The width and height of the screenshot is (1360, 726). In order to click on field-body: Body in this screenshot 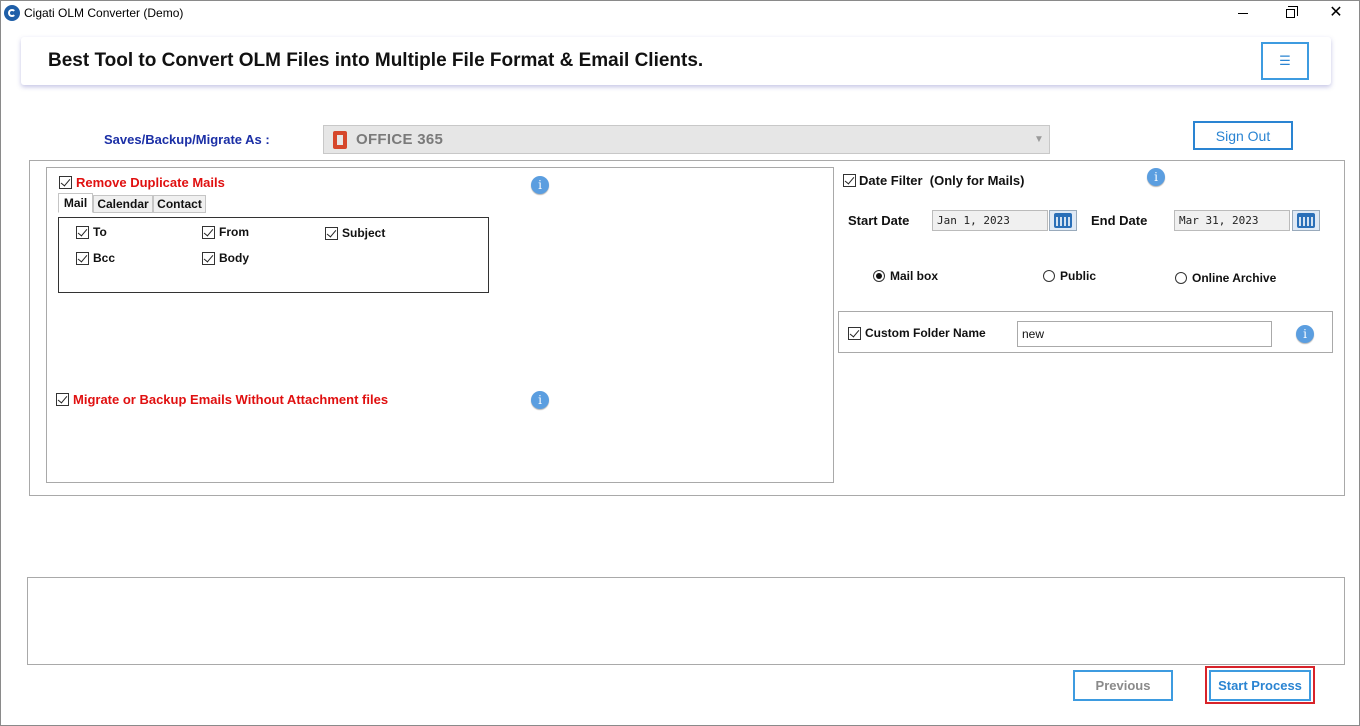, I will do `click(225, 258)`.